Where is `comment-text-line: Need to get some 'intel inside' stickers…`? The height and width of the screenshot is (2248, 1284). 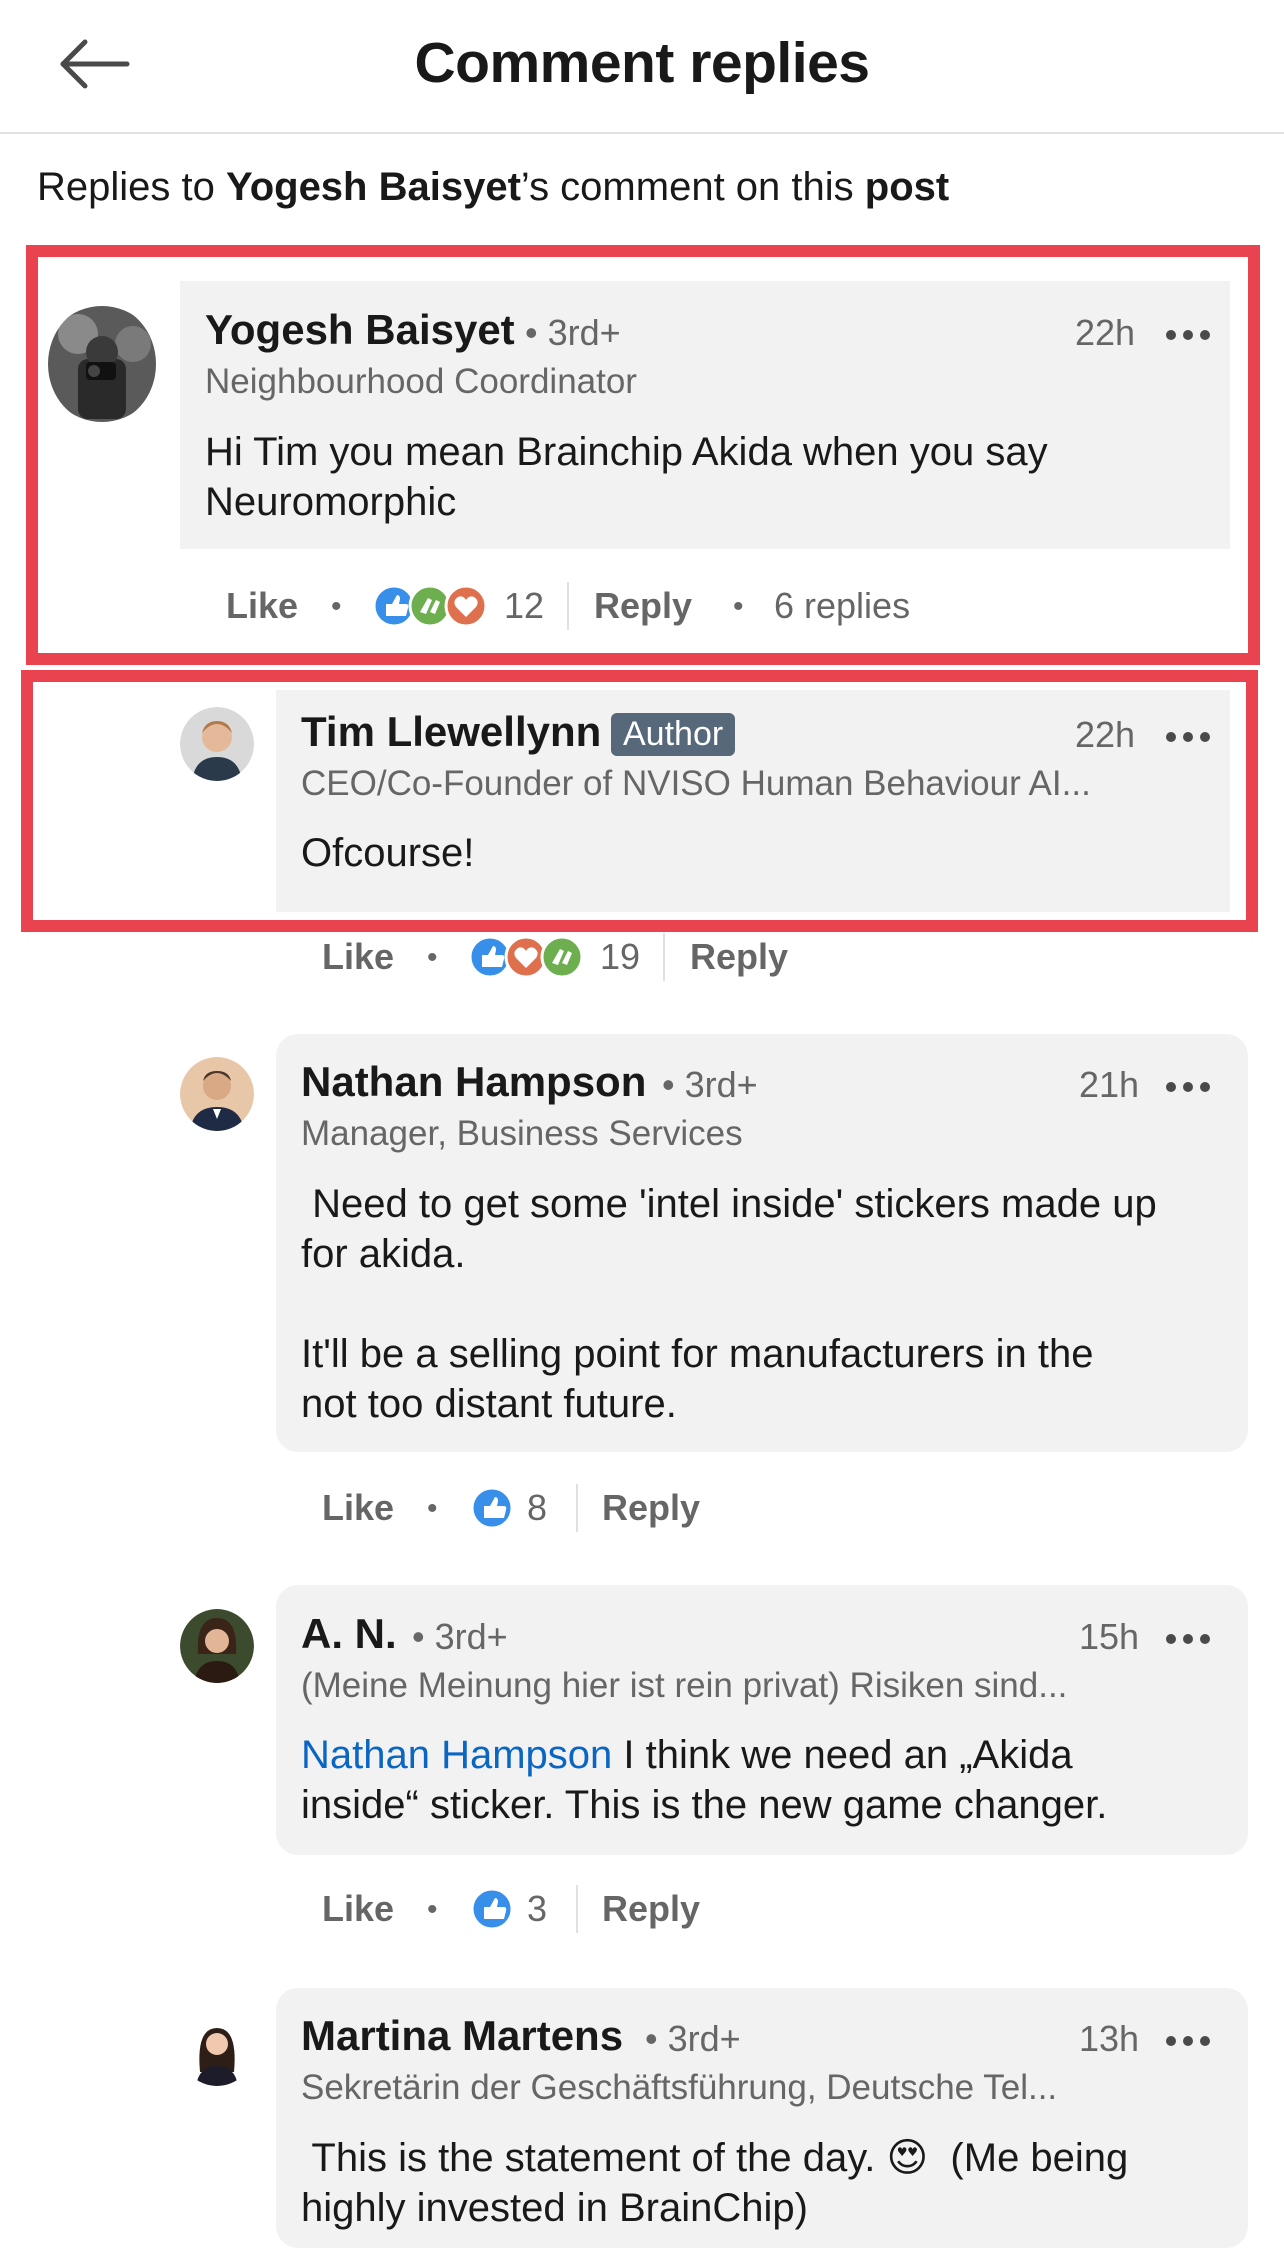 comment-text-line: Need to get some 'intel inside' stickers… is located at coordinates (729, 1204).